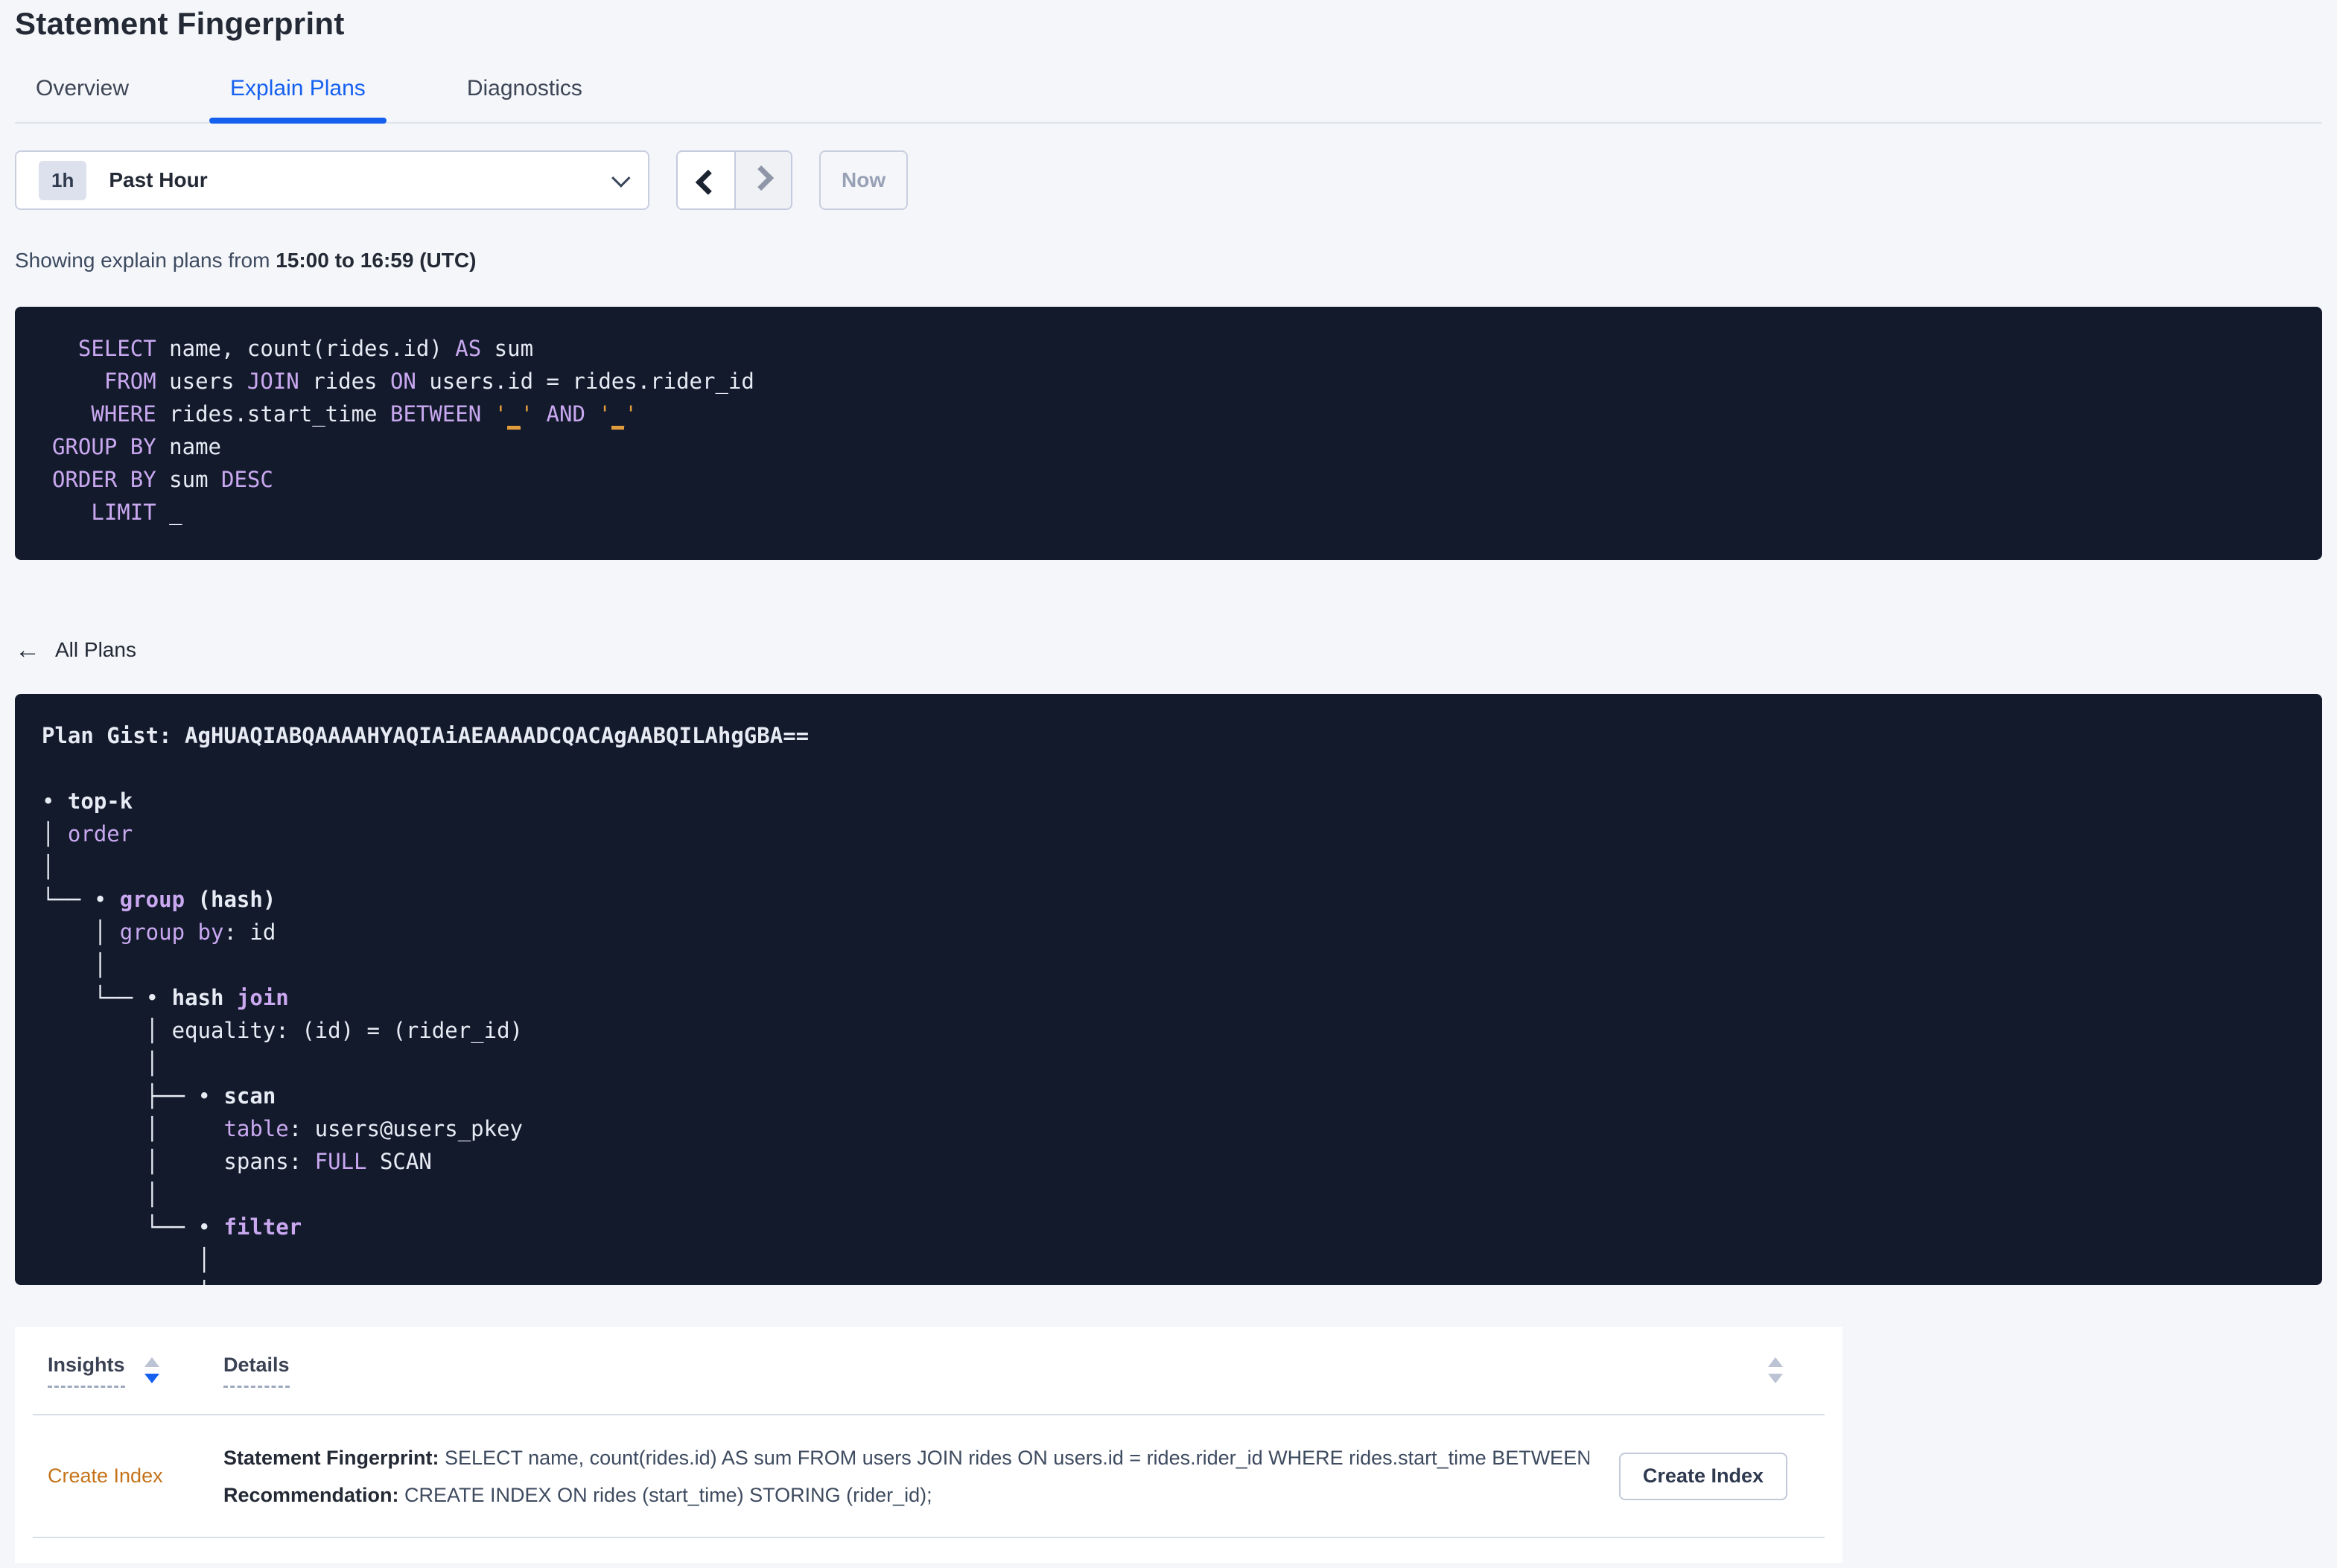 This screenshot has width=2337, height=1568. What do you see at coordinates (96, 649) in the screenshot?
I see `all-plans-label: All Plans` at bounding box center [96, 649].